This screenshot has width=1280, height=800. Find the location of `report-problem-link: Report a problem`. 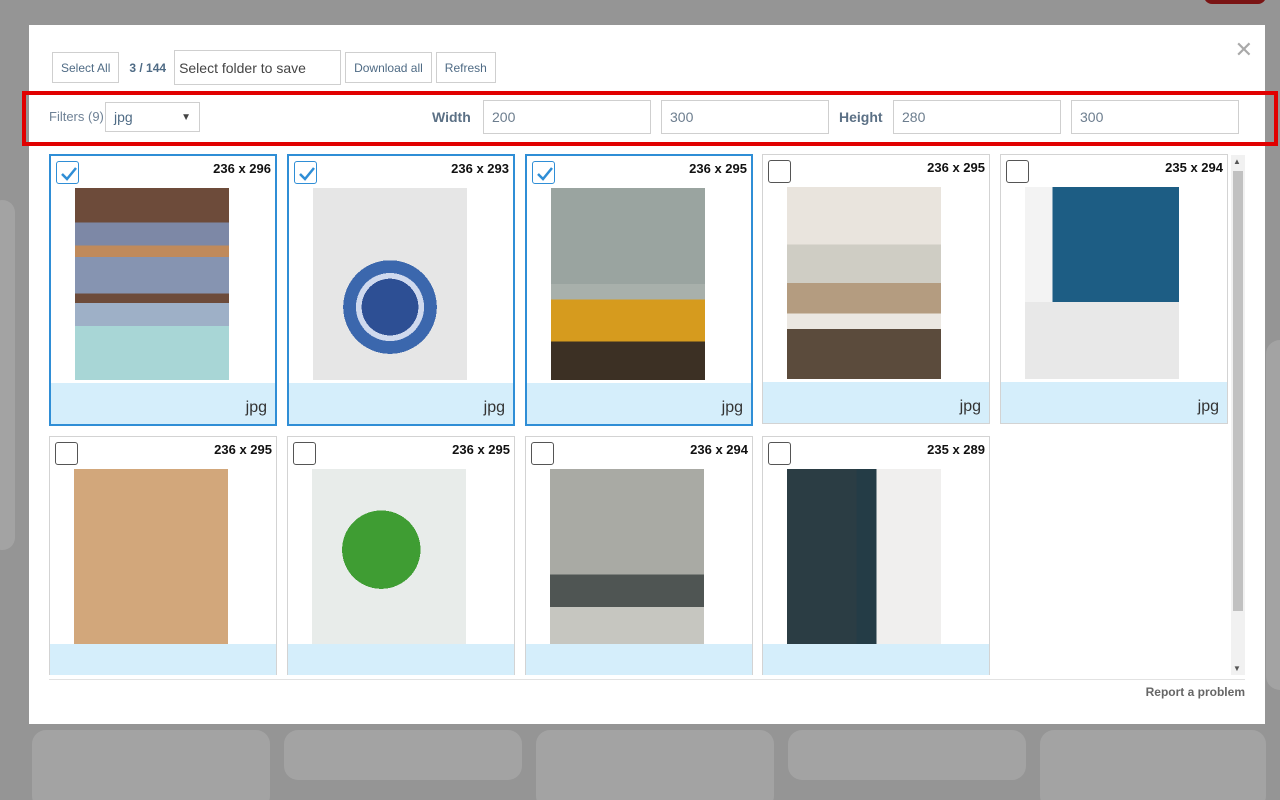

report-problem-link: Report a problem is located at coordinates (1195, 692).